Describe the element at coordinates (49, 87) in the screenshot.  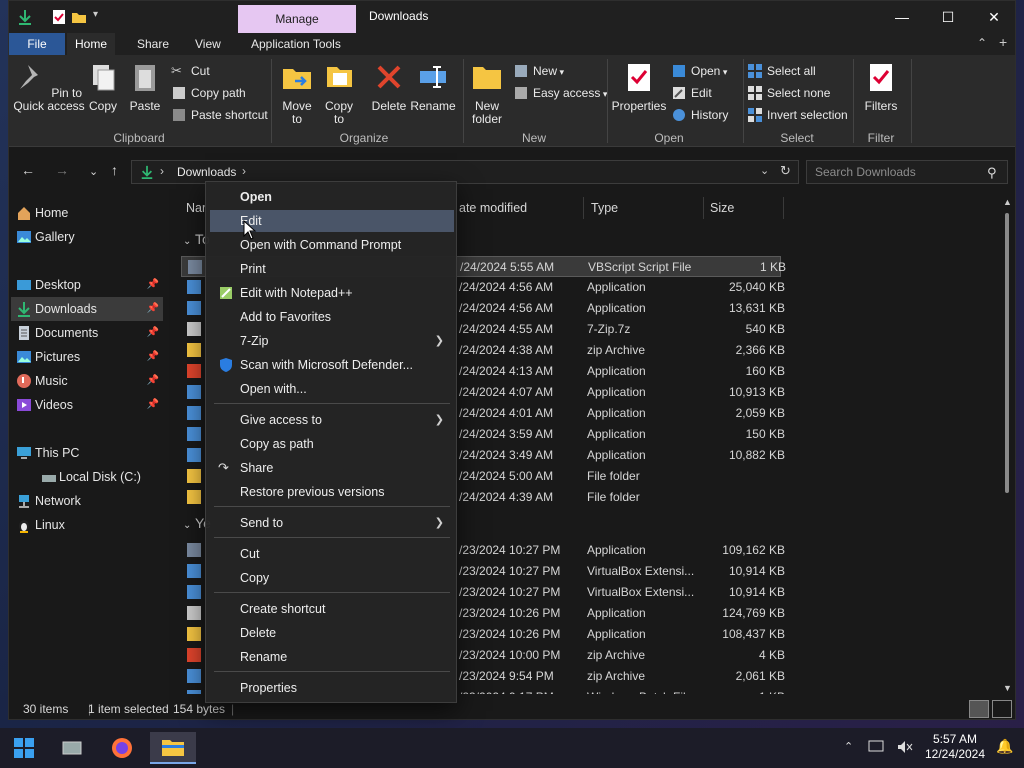
I see `pin-to-quick-access-button: Pin to Quick access` at that location.